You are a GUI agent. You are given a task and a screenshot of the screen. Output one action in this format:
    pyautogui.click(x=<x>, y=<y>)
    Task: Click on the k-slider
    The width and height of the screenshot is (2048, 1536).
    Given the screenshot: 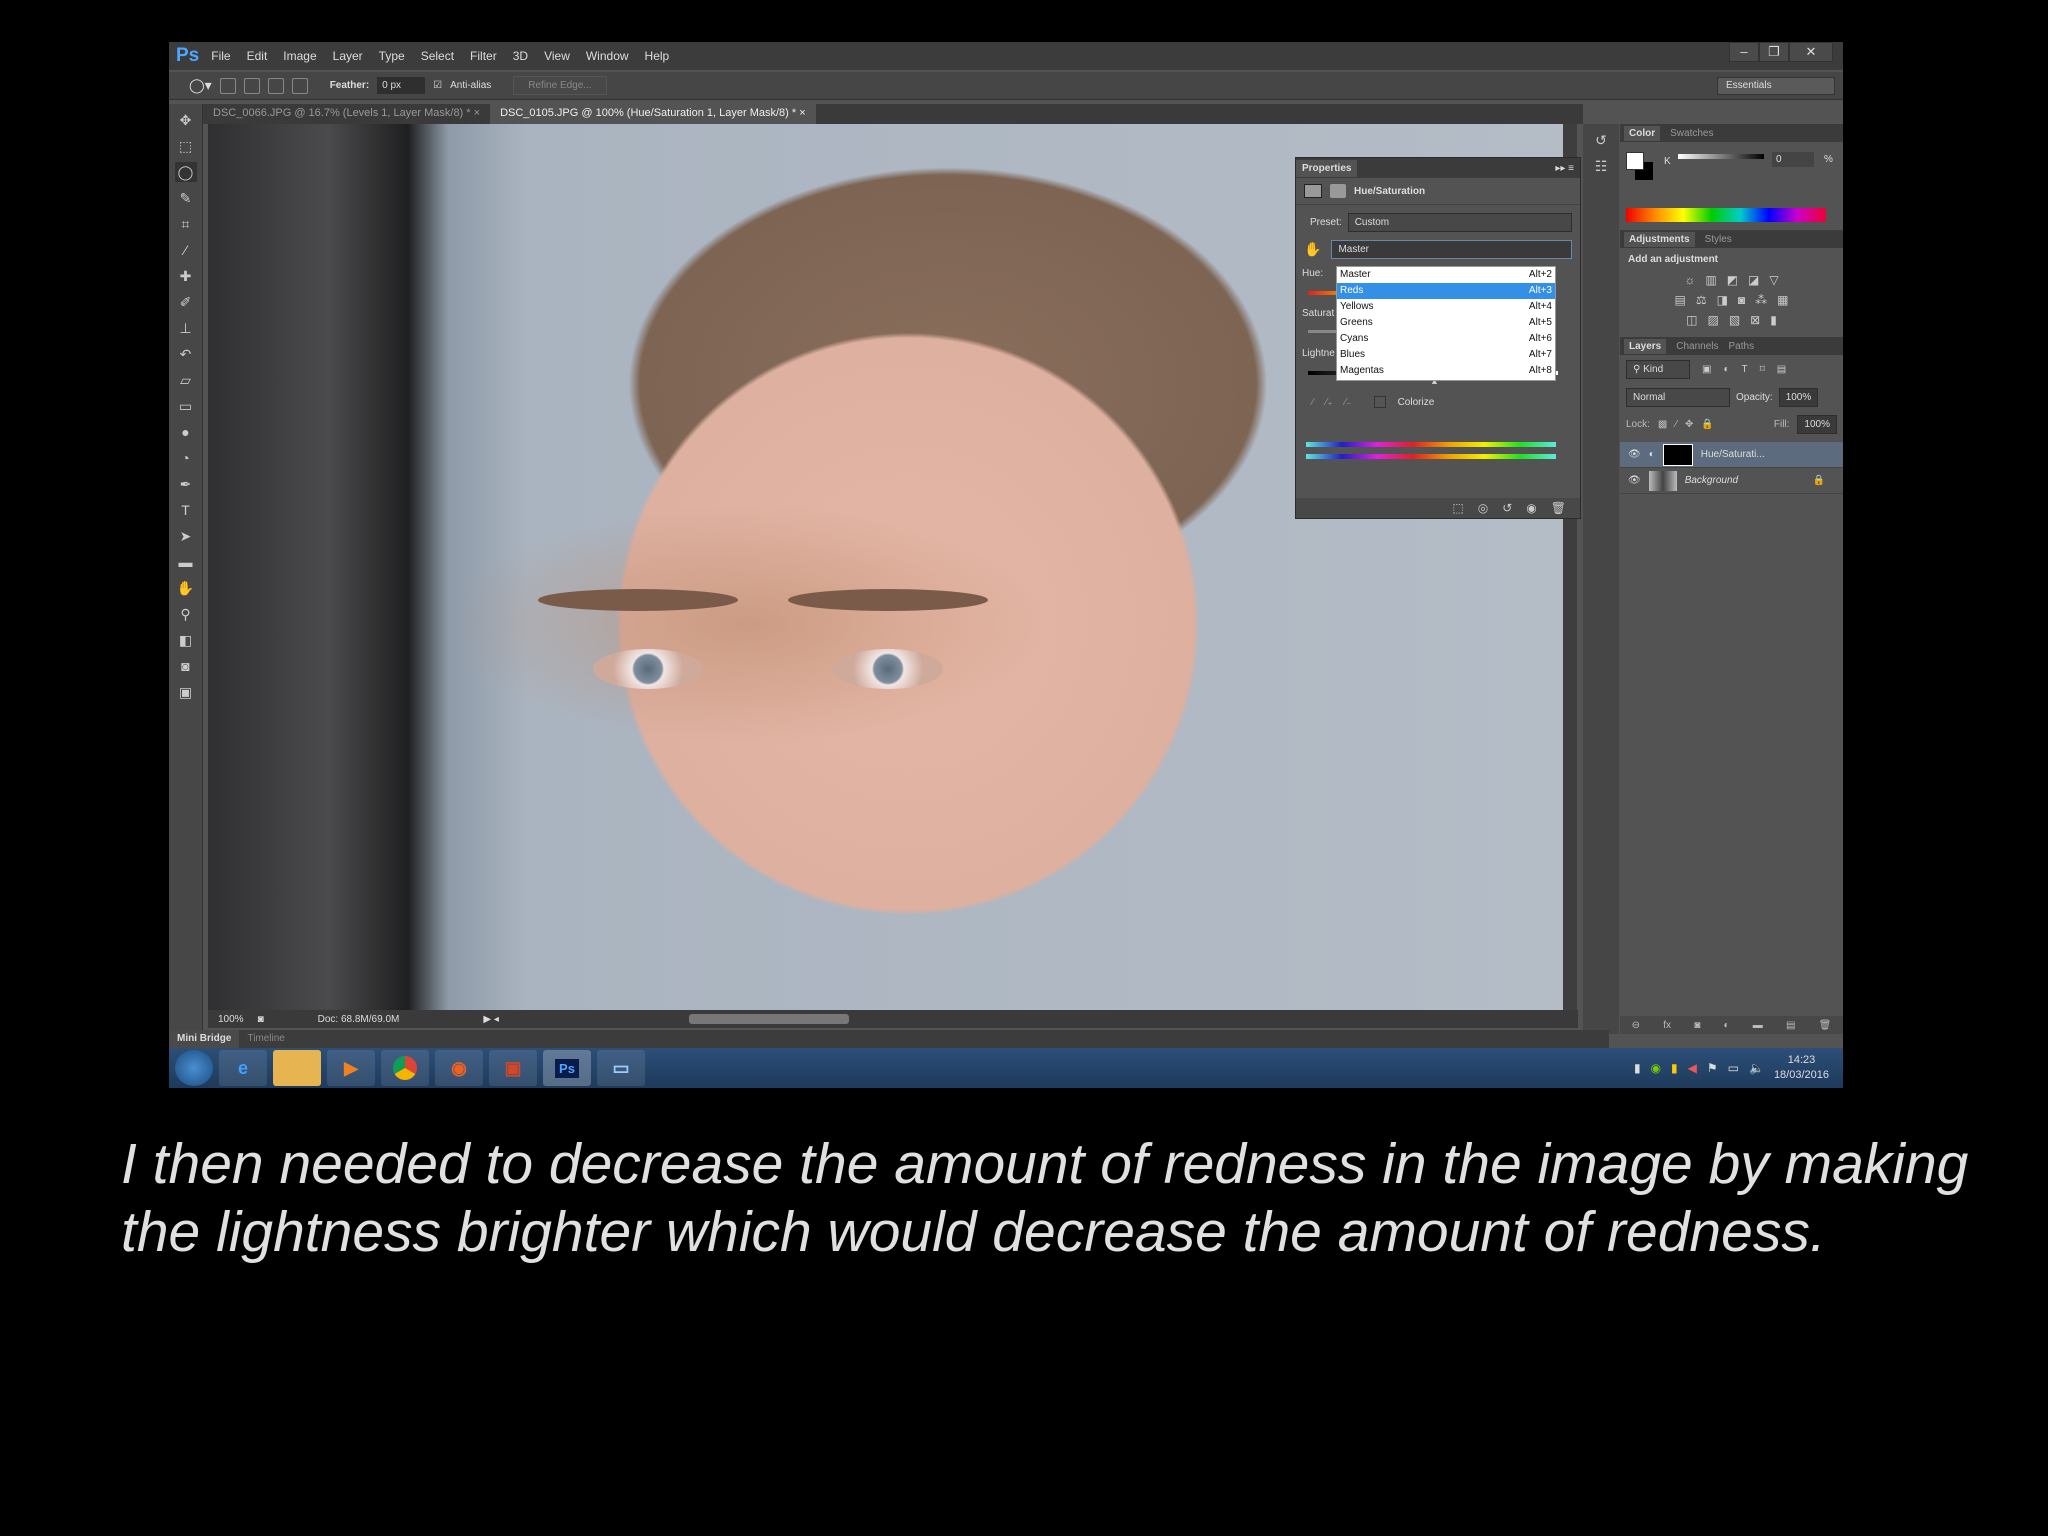 What is the action you would take?
    pyautogui.click(x=1721, y=156)
    